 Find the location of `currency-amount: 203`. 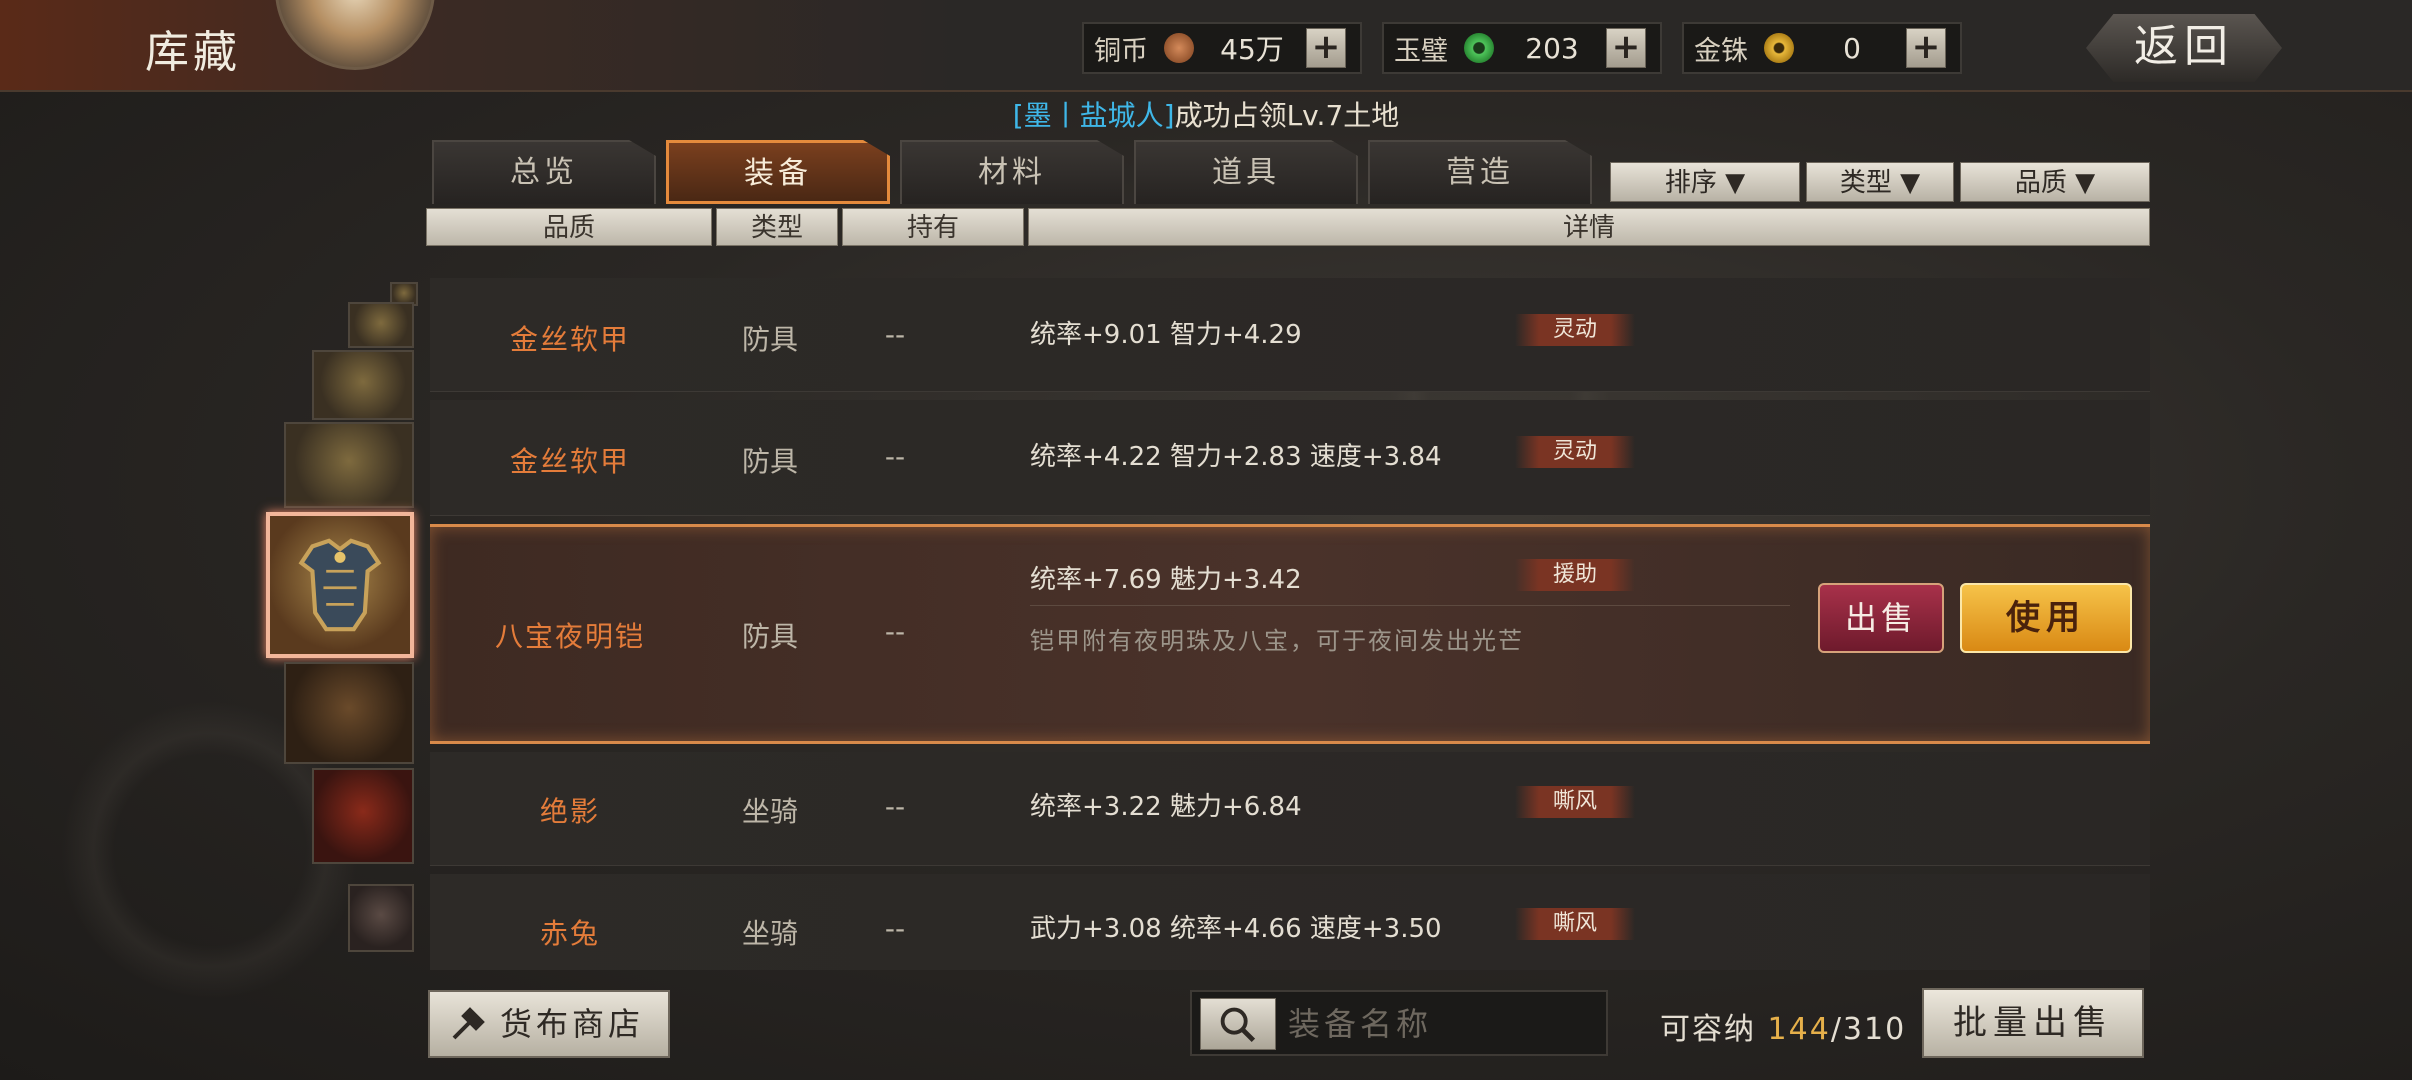

currency-amount: 203 is located at coordinates (1552, 48).